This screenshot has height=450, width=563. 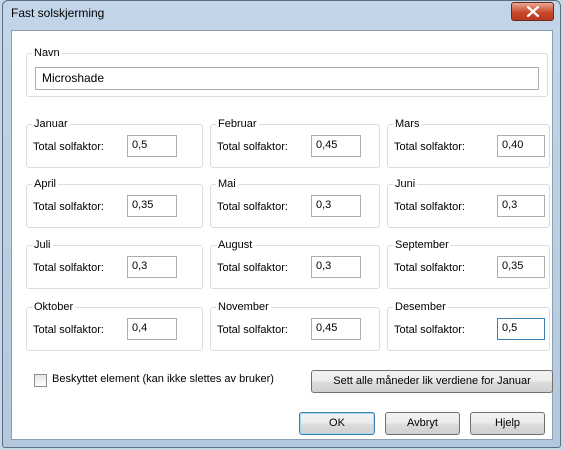 What do you see at coordinates (152, 329) in the screenshot?
I see `solfaktor-input-oktober: 0,4` at bounding box center [152, 329].